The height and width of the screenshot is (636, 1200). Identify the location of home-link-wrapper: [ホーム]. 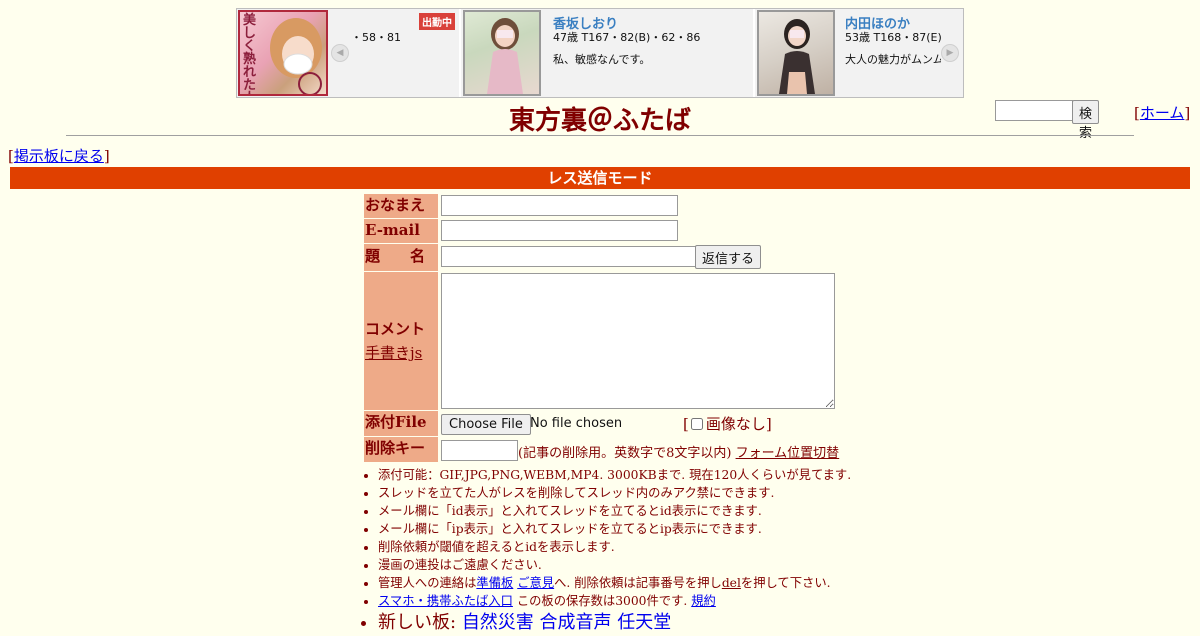
(1162, 113).